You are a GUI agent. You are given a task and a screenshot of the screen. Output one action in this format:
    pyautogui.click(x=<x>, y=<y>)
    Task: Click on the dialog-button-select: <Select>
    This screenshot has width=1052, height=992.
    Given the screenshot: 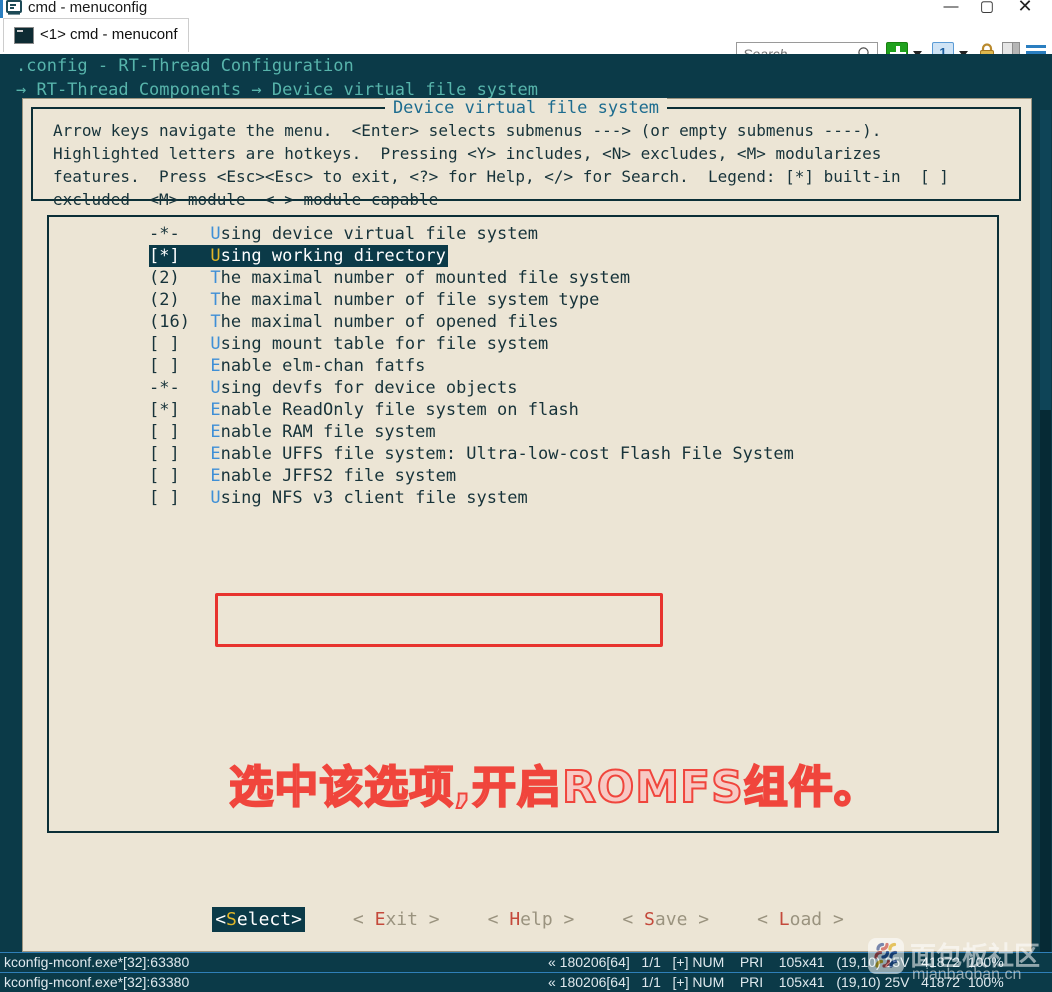 What is the action you would take?
    pyautogui.click(x=258, y=919)
    